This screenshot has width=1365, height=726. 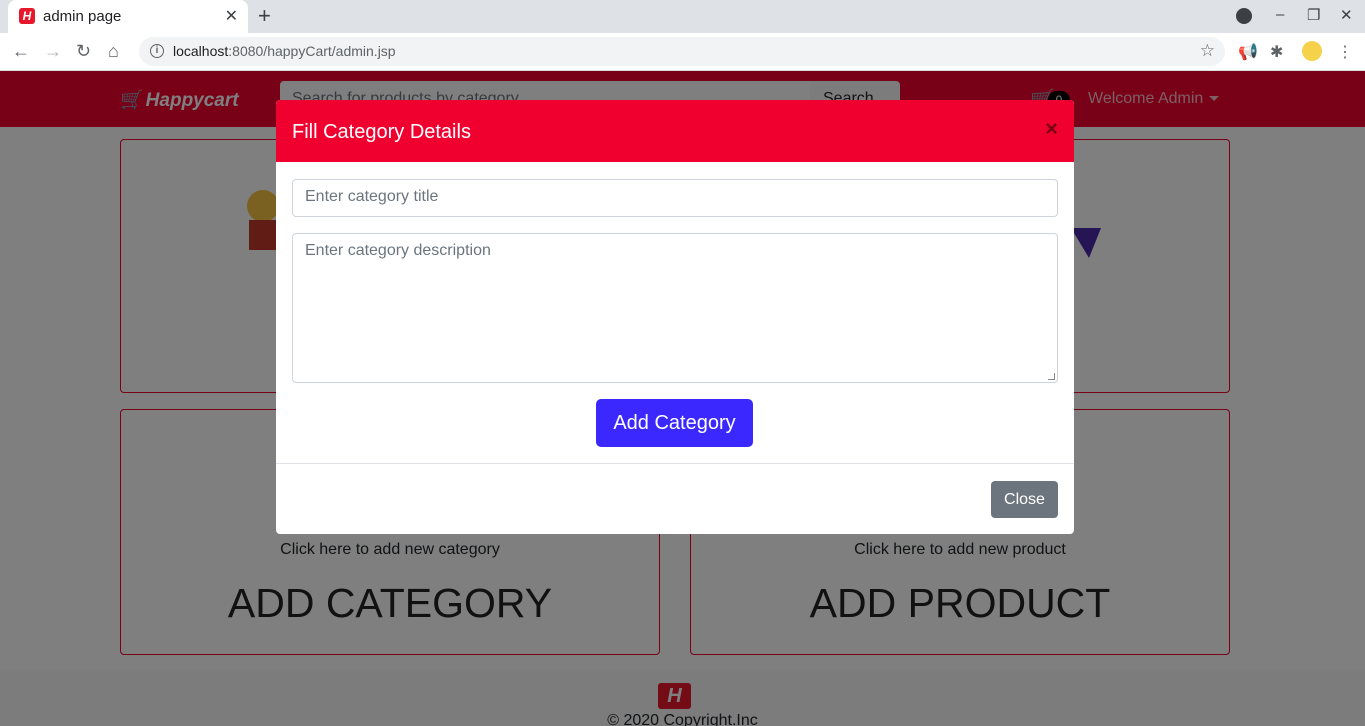 I want to click on kebab-menu-icon: ⋮, so click(x=1345, y=52).